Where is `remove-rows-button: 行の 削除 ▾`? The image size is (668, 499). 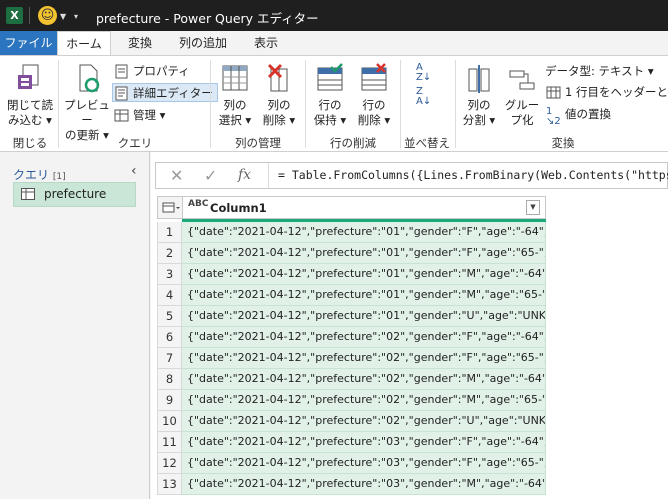 remove-rows-button: 行の 削除 ▾ is located at coordinates (374, 95).